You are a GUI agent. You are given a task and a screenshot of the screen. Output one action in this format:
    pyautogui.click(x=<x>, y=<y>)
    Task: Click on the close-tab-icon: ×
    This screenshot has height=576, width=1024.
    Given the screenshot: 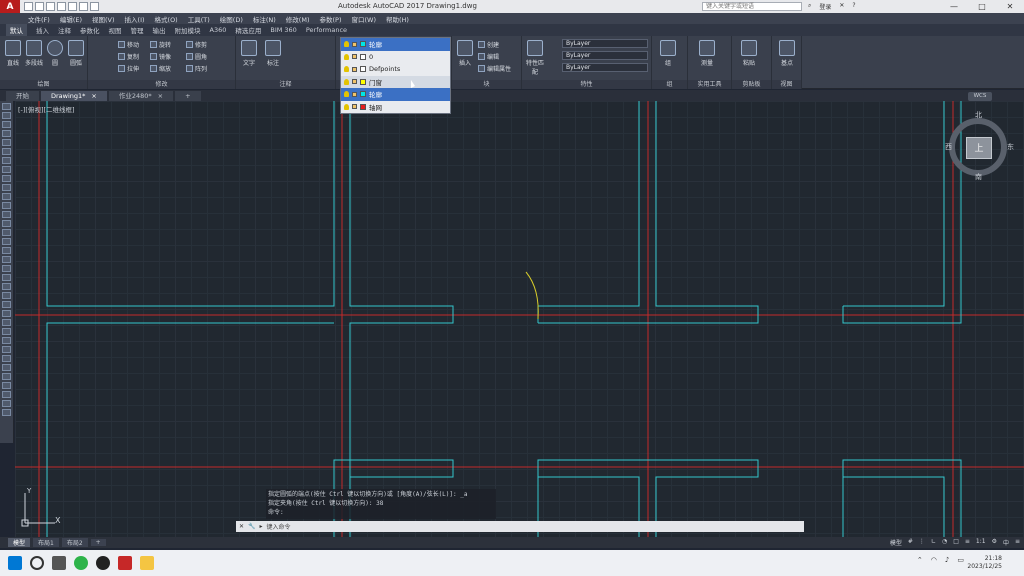 What is the action you would take?
    pyautogui.click(x=160, y=96)
    